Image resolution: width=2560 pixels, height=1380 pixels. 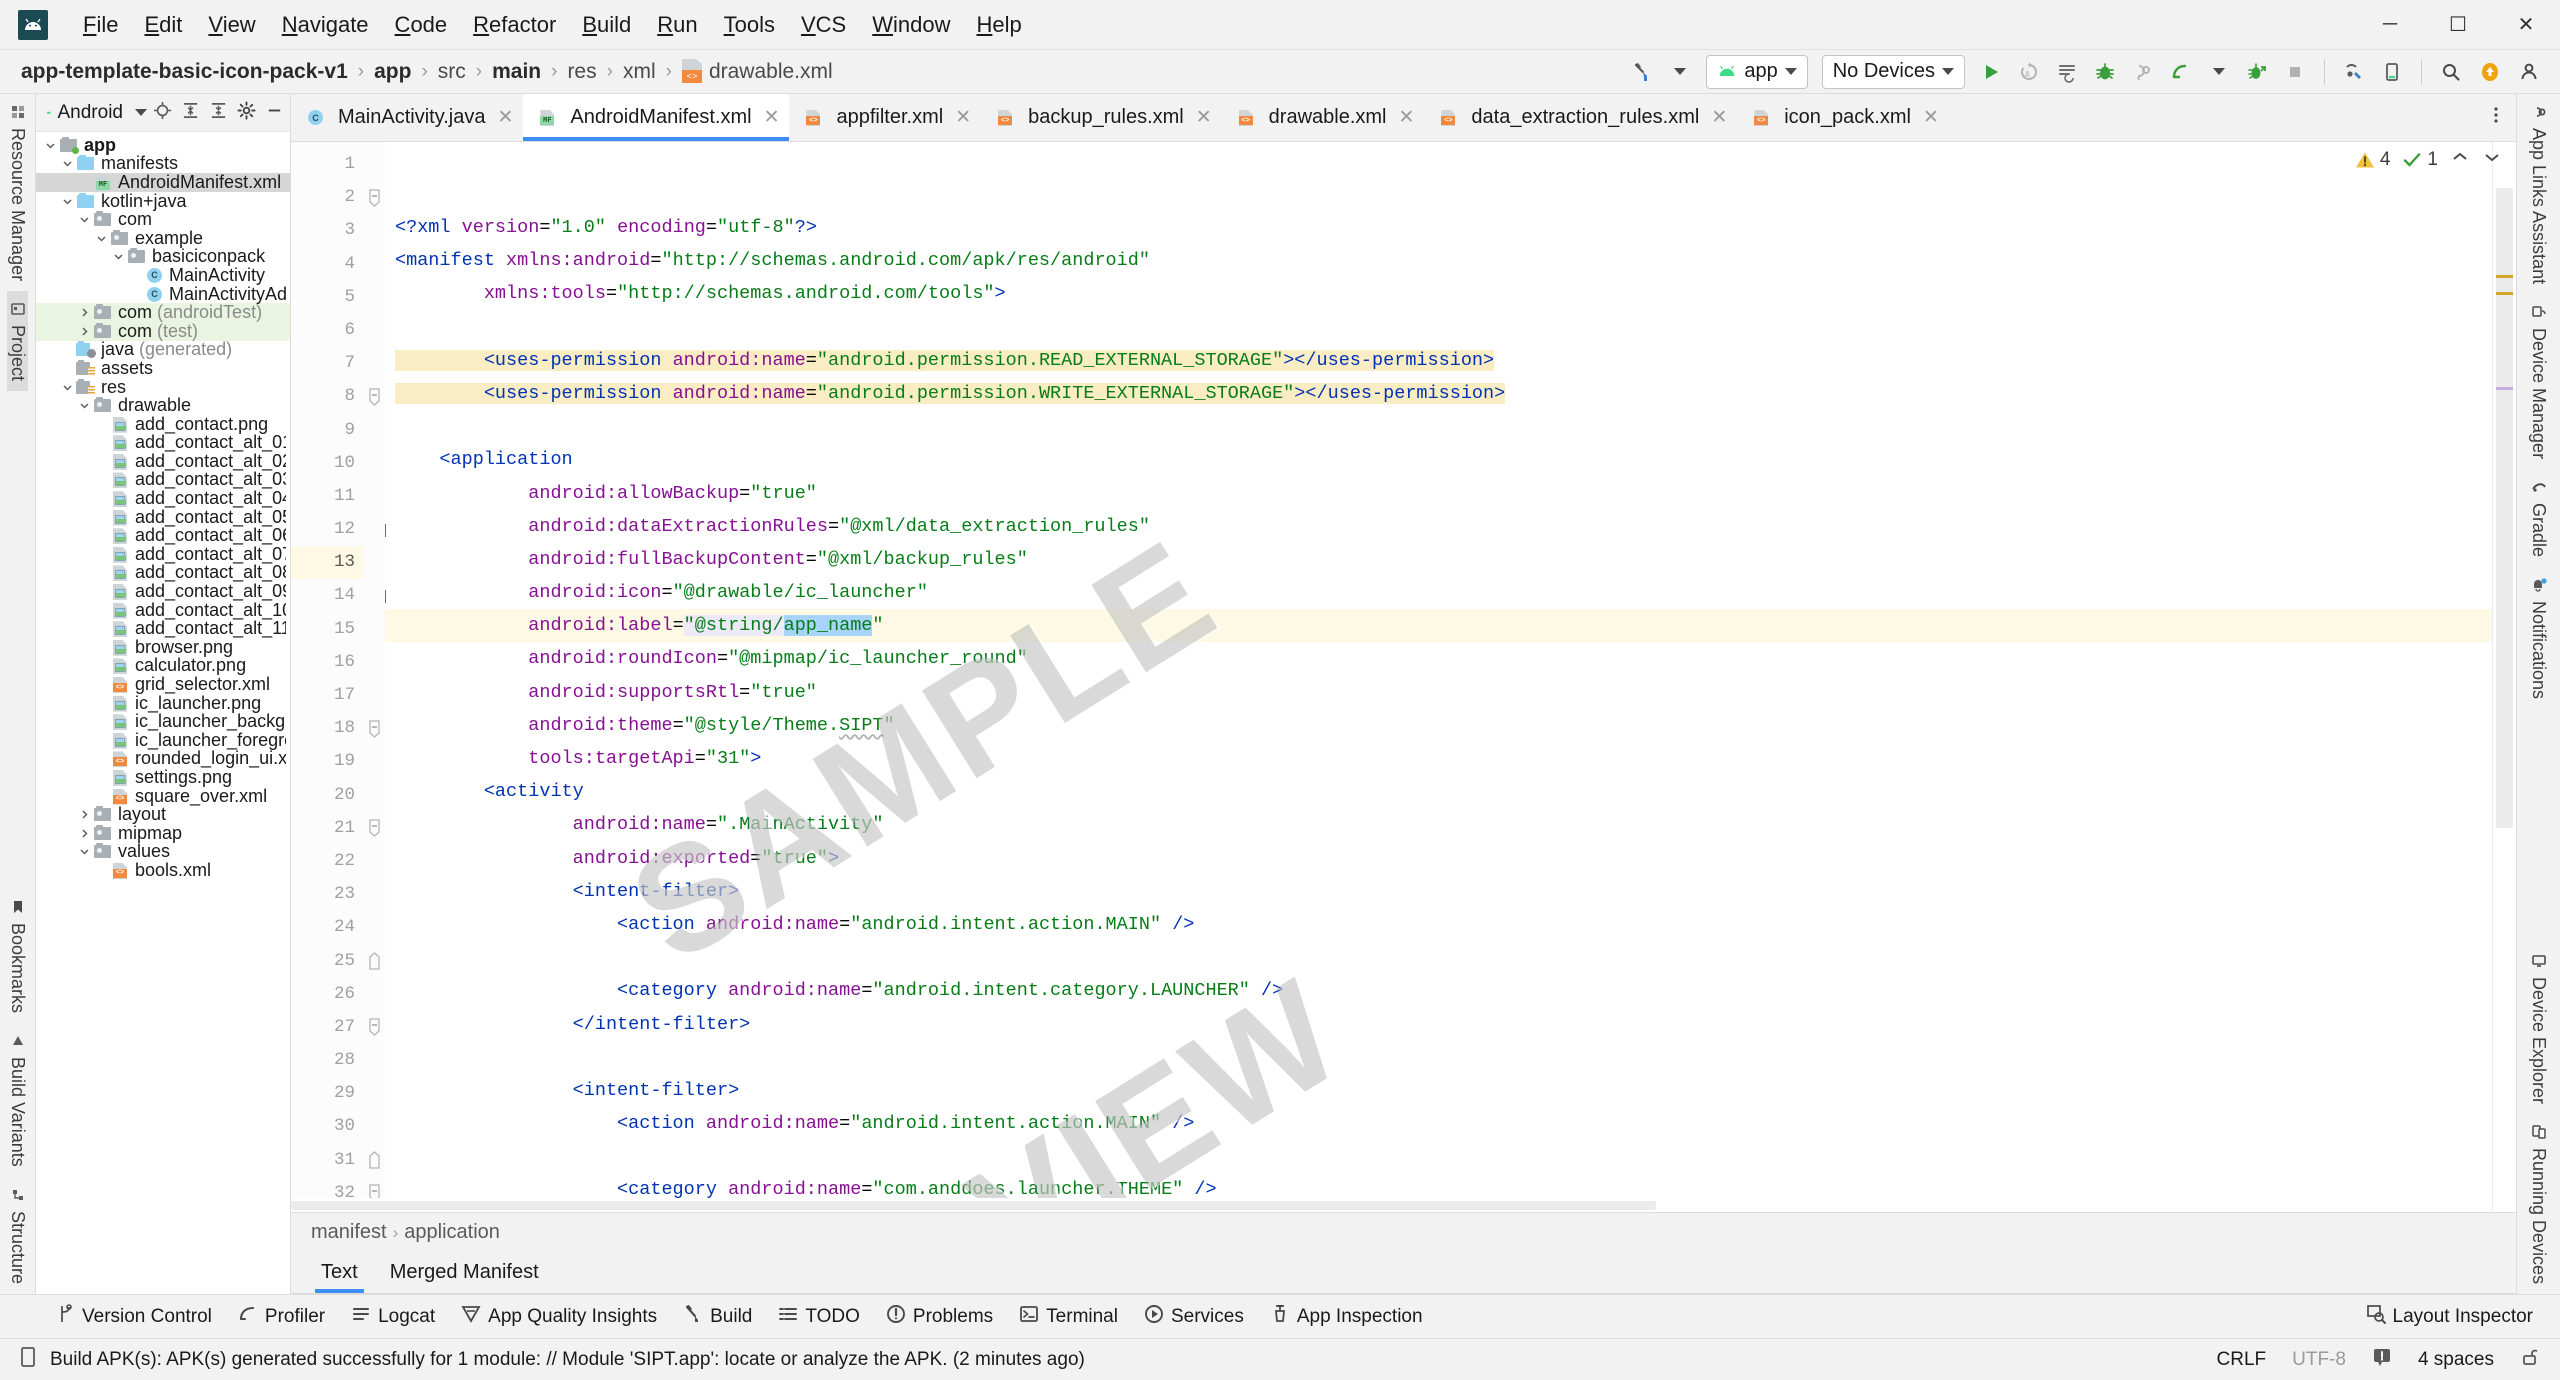 I want to click on apply-changes-and-restart-button: A, so click(x=2029, y=72).